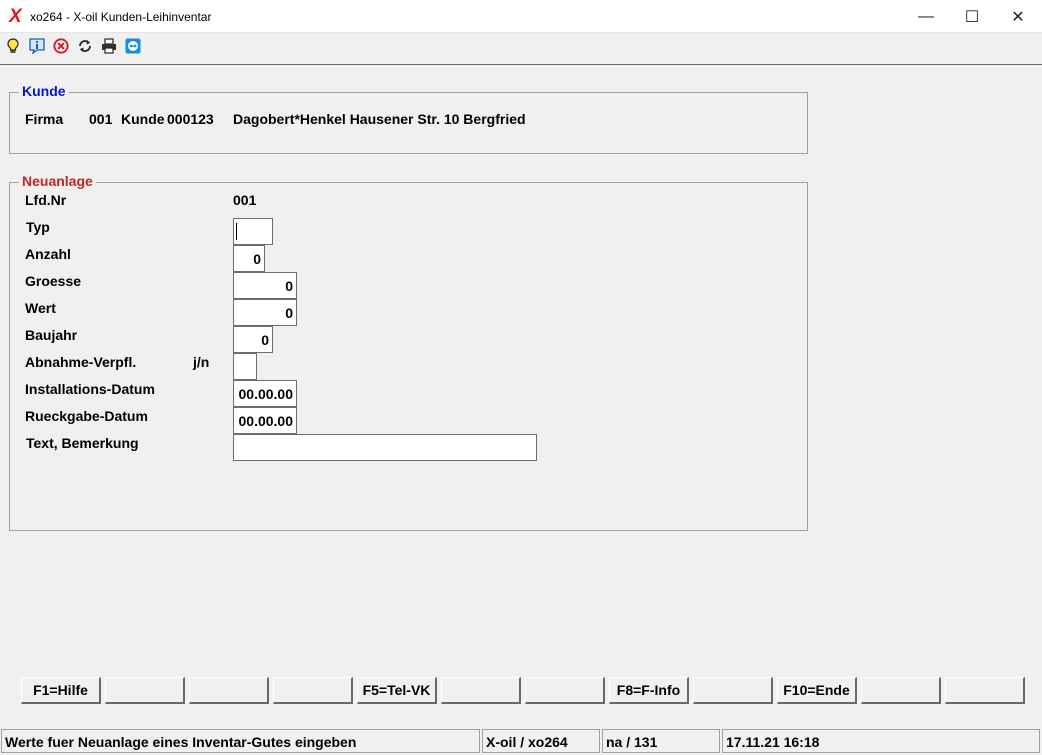 Image resolution: width=1042 pixels, height=755 pixels. Describe the element at coordinates (13, 46) in the screenshot. I see `lightbulb-icon` at that location.